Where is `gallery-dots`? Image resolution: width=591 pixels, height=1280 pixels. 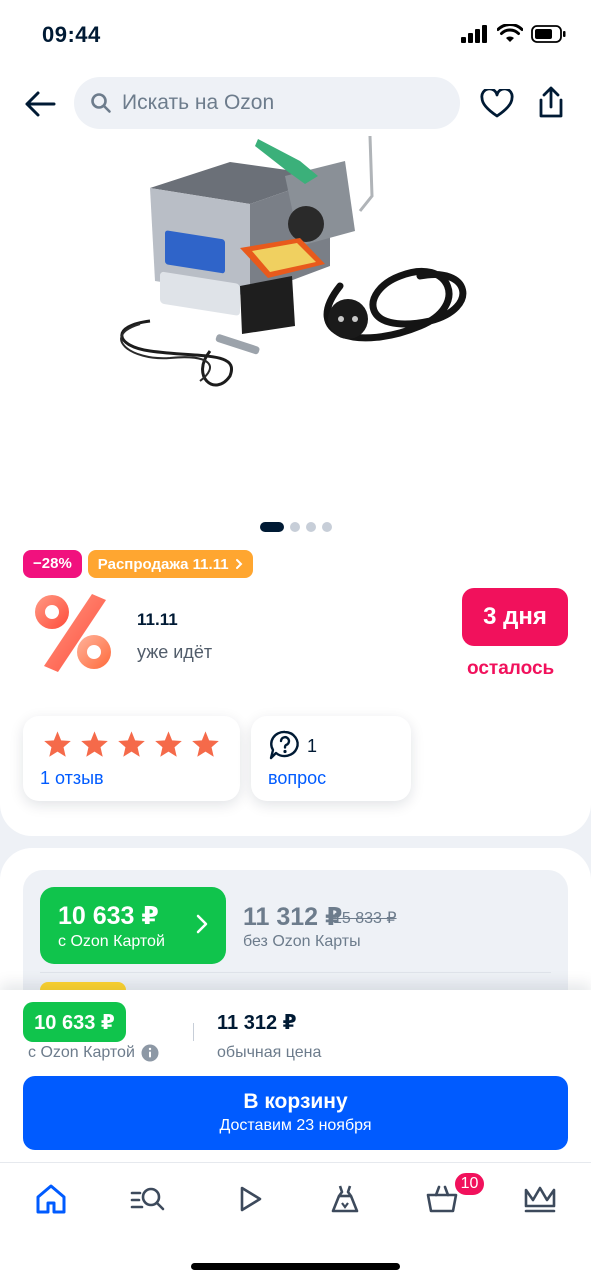 gallery-dots is located at coordinates (296, 527).